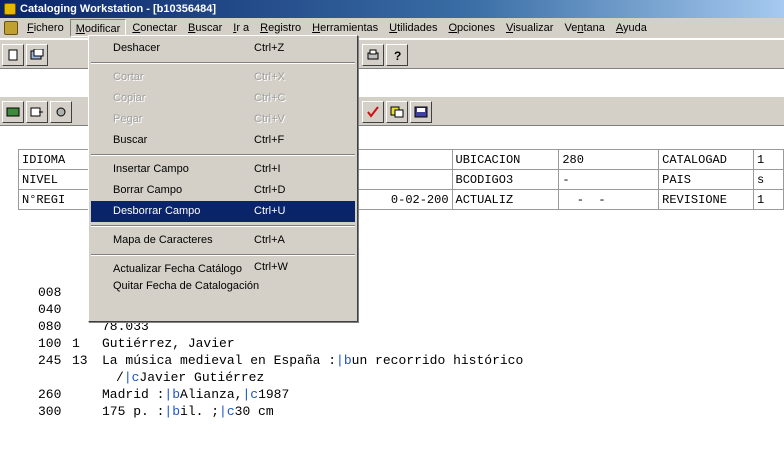 This screenshot has width=784, height=455. Describe the element at coordinates (223, 169) in the screenshot. I see `menu-item-insertar-campo: Insertar Campo Ctrl+I` at that location.